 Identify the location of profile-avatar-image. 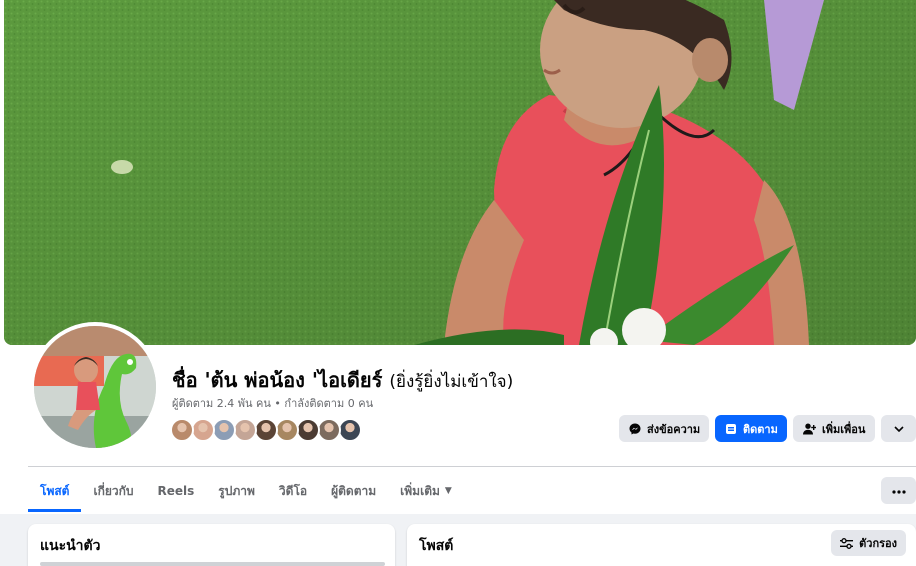
(95, 387).